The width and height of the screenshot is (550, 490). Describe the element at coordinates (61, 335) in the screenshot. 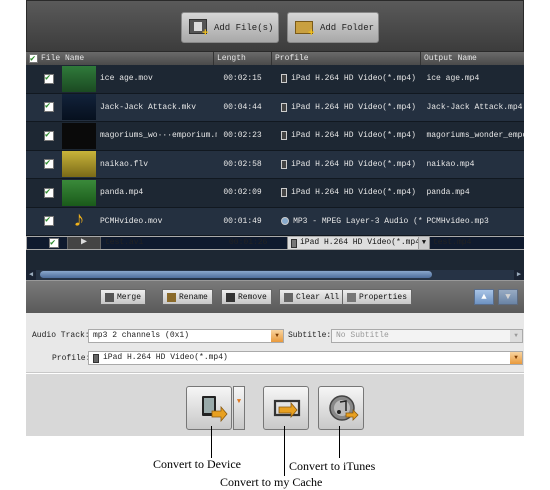

I see `audio-track-label: Audio Track:` at that location.